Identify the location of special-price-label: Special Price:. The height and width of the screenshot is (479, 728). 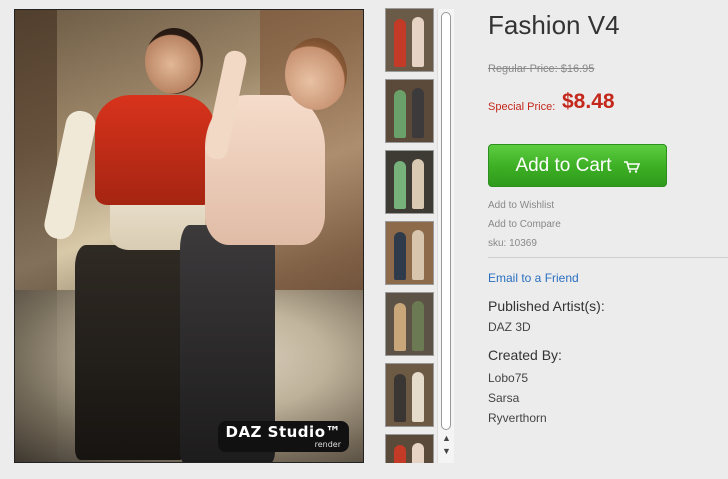
(522, 107).